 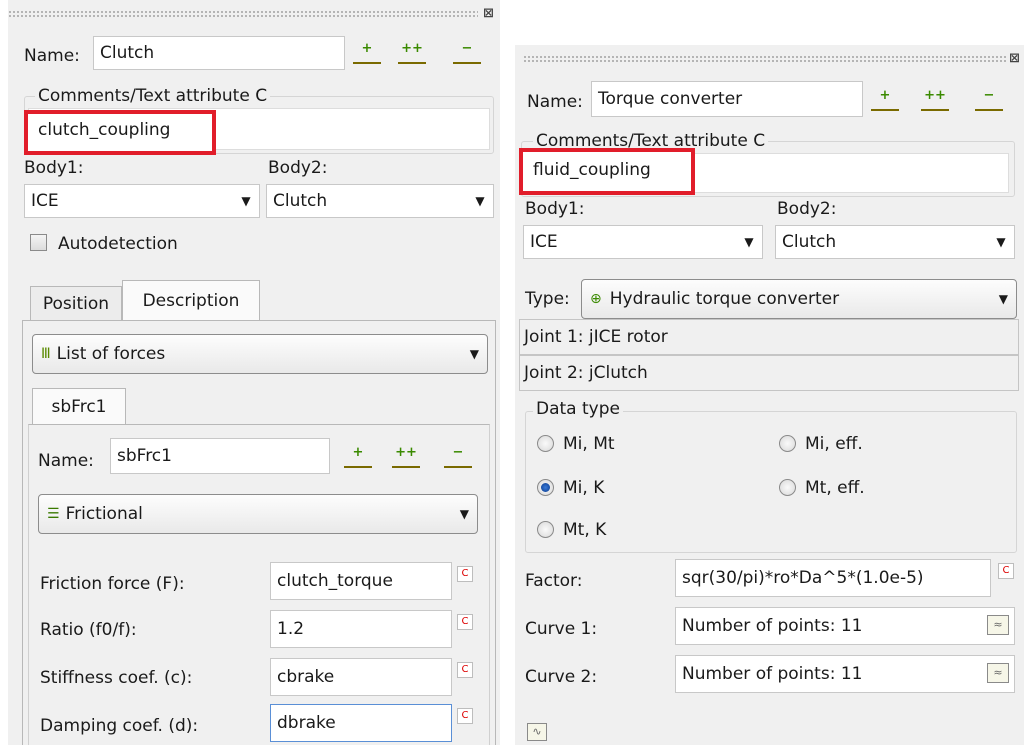 What do you see at coordinates (120, 132) in the screenshot?
I see `comments-value-highlight: clutch_coupling` at bounding box center [120, 132].